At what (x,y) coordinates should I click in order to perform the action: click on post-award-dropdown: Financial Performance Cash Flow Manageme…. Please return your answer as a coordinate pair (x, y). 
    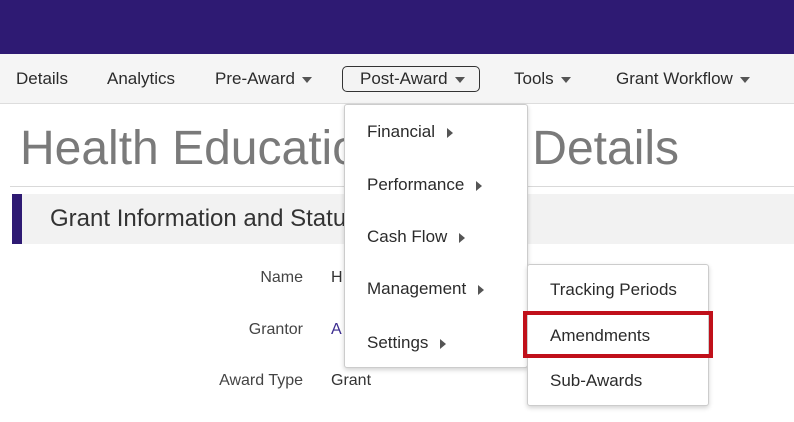
    Looking at the image, I should click on (436, 236).